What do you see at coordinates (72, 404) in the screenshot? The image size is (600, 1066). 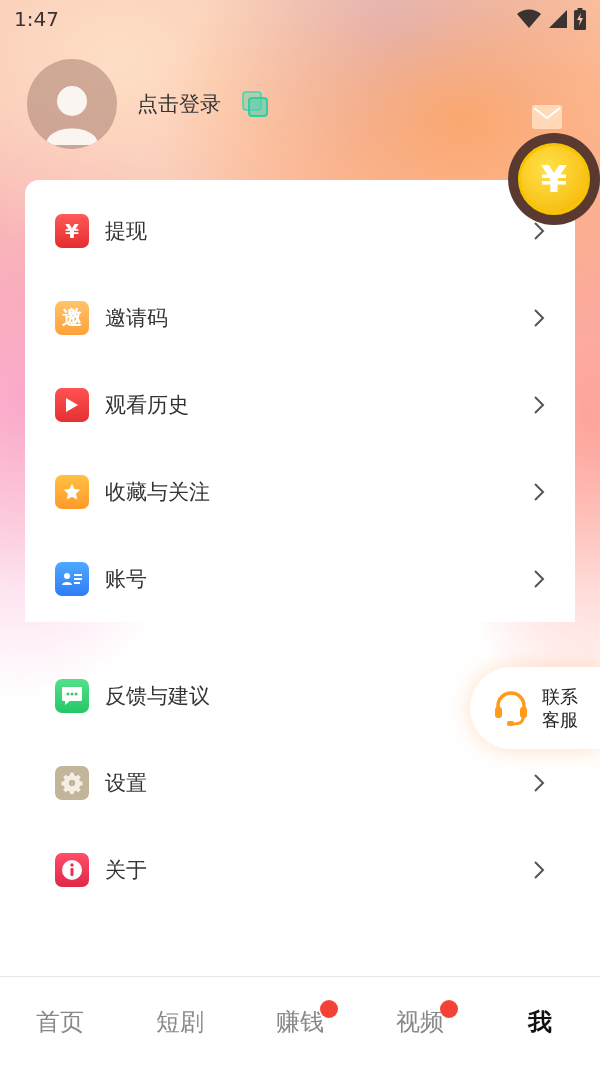 I see `play-icon` at bounding box center [72, 404].